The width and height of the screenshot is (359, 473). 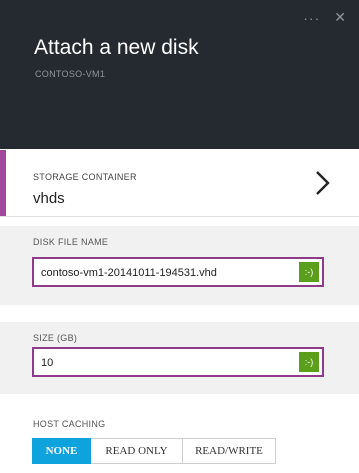 What do you see at coordinates (55, 338) in the screenshot?
I see `size-label: SIZE (GB)` at bounding box center [55, 338].